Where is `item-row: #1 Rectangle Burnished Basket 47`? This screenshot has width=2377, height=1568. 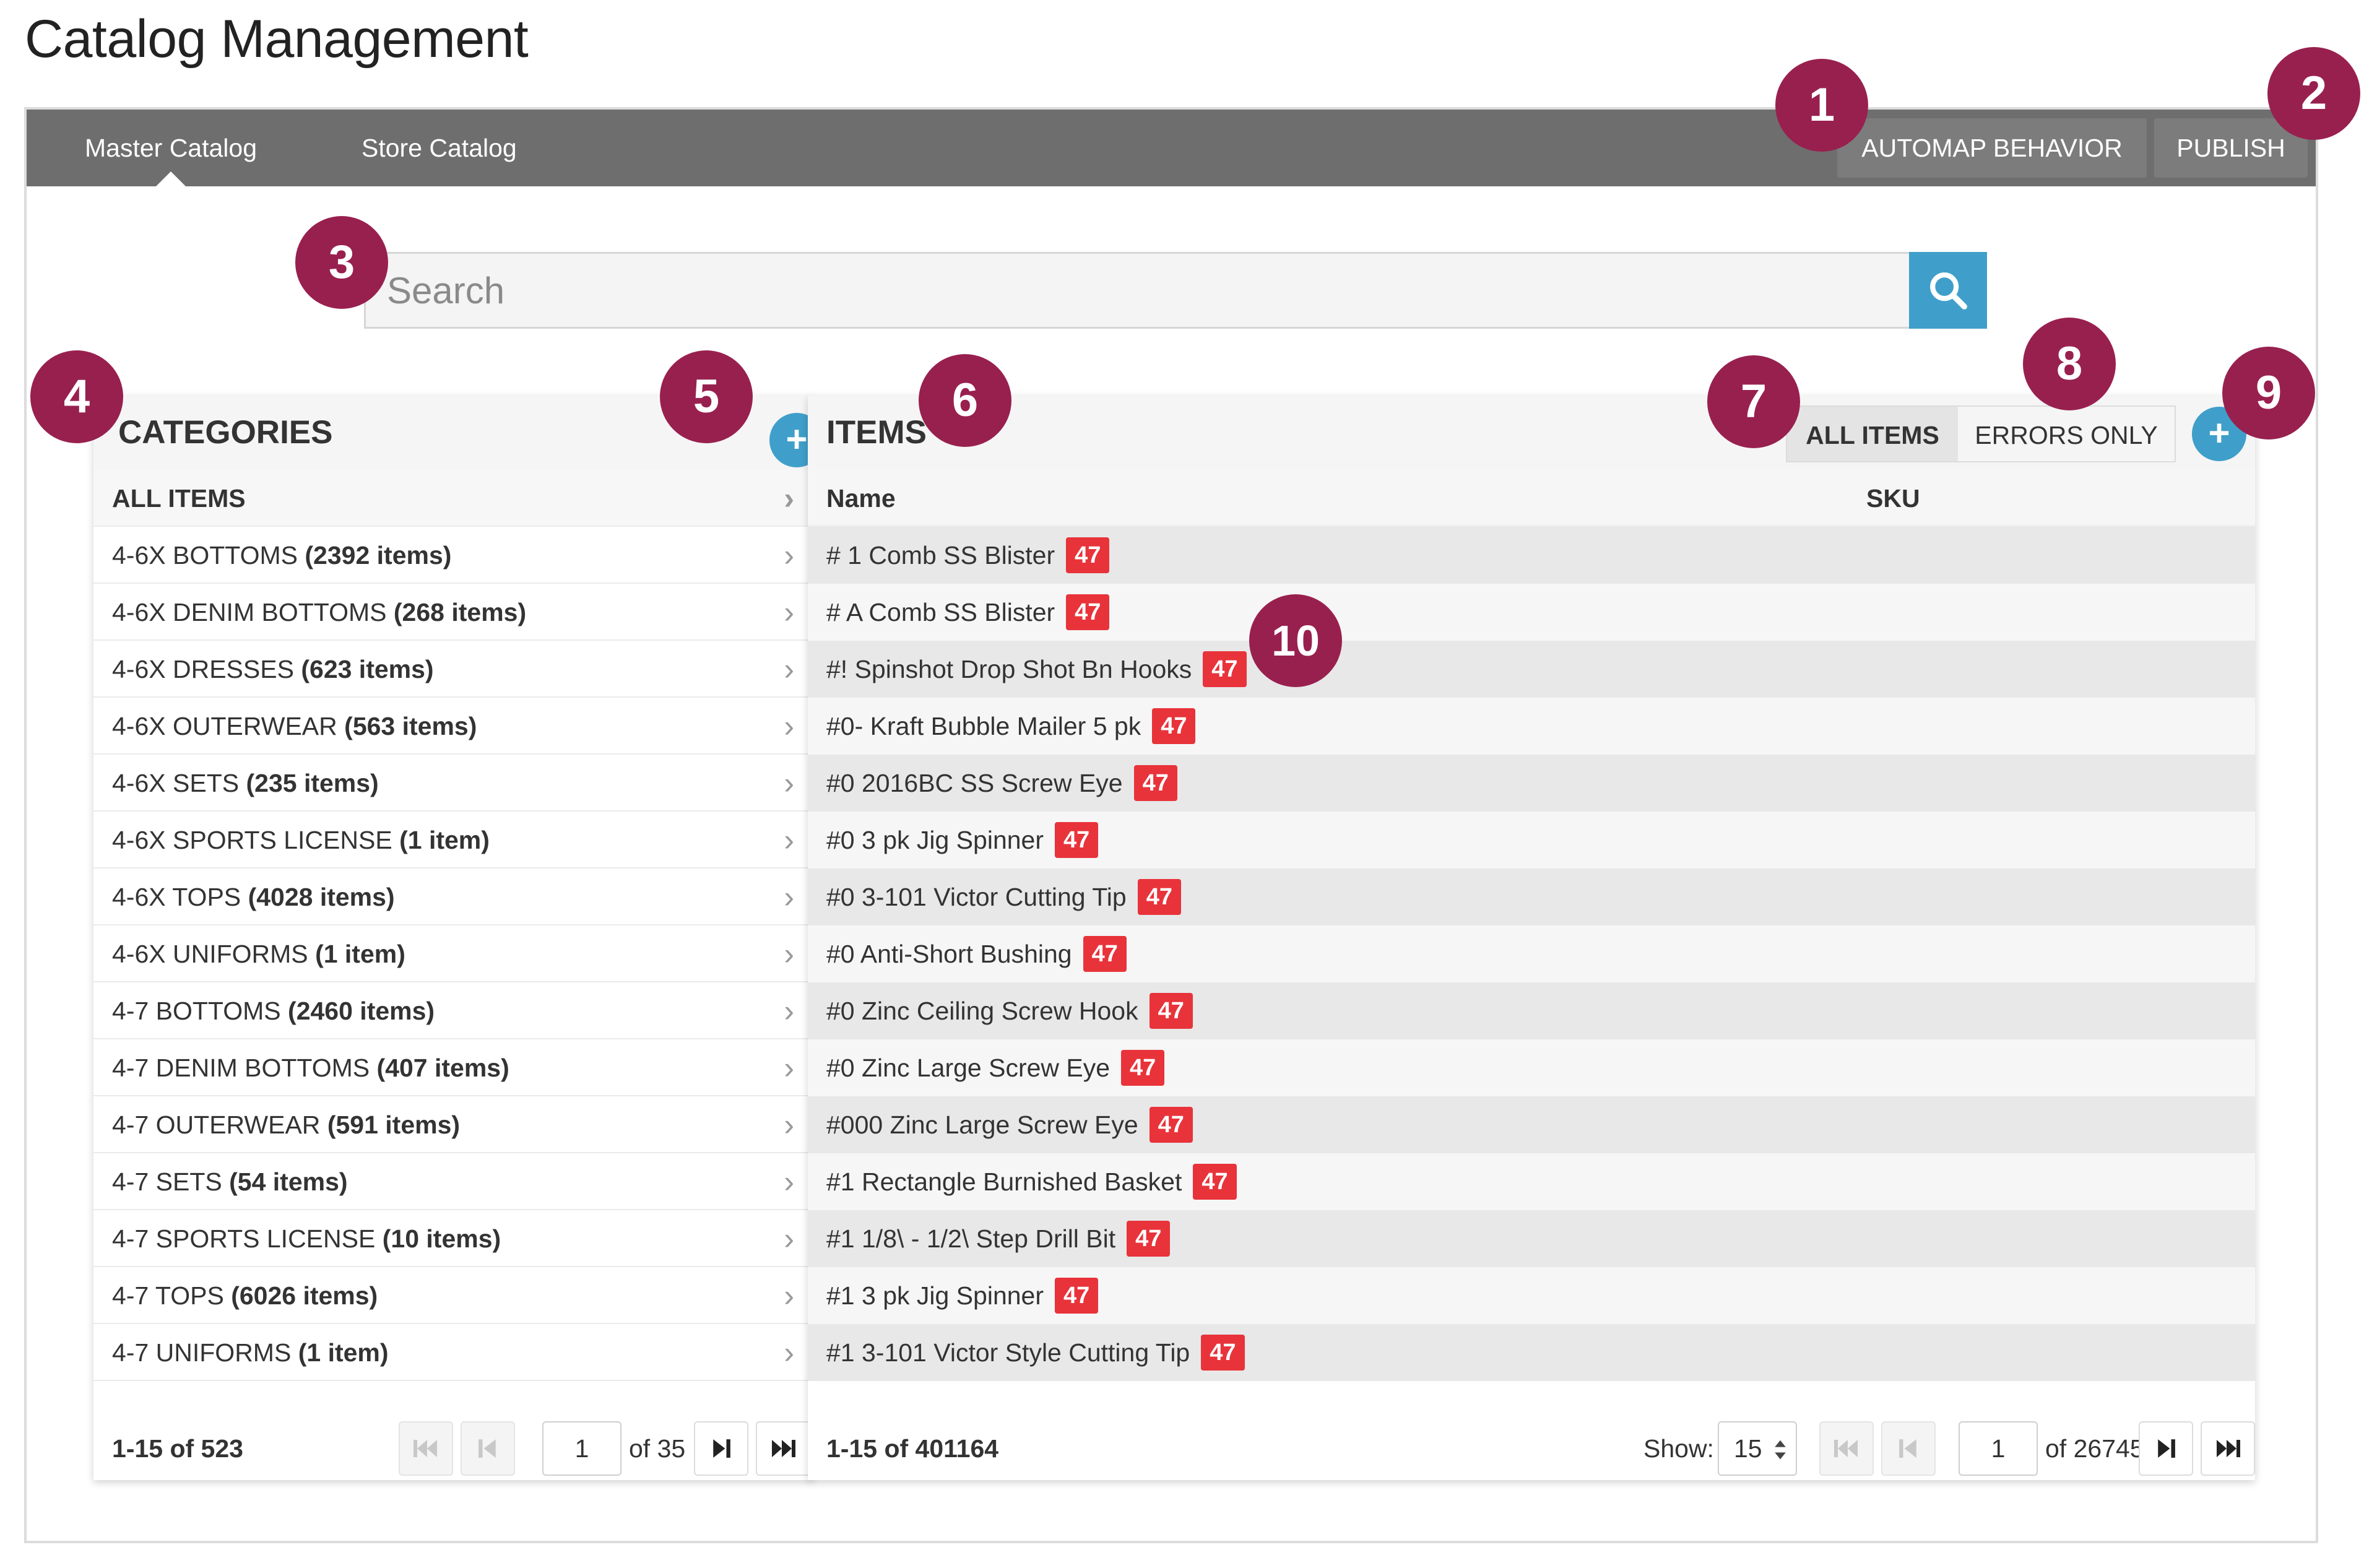 item-row: #1 Rectangle Burnished Basket 47 is located at coordinates (1531, 1181).